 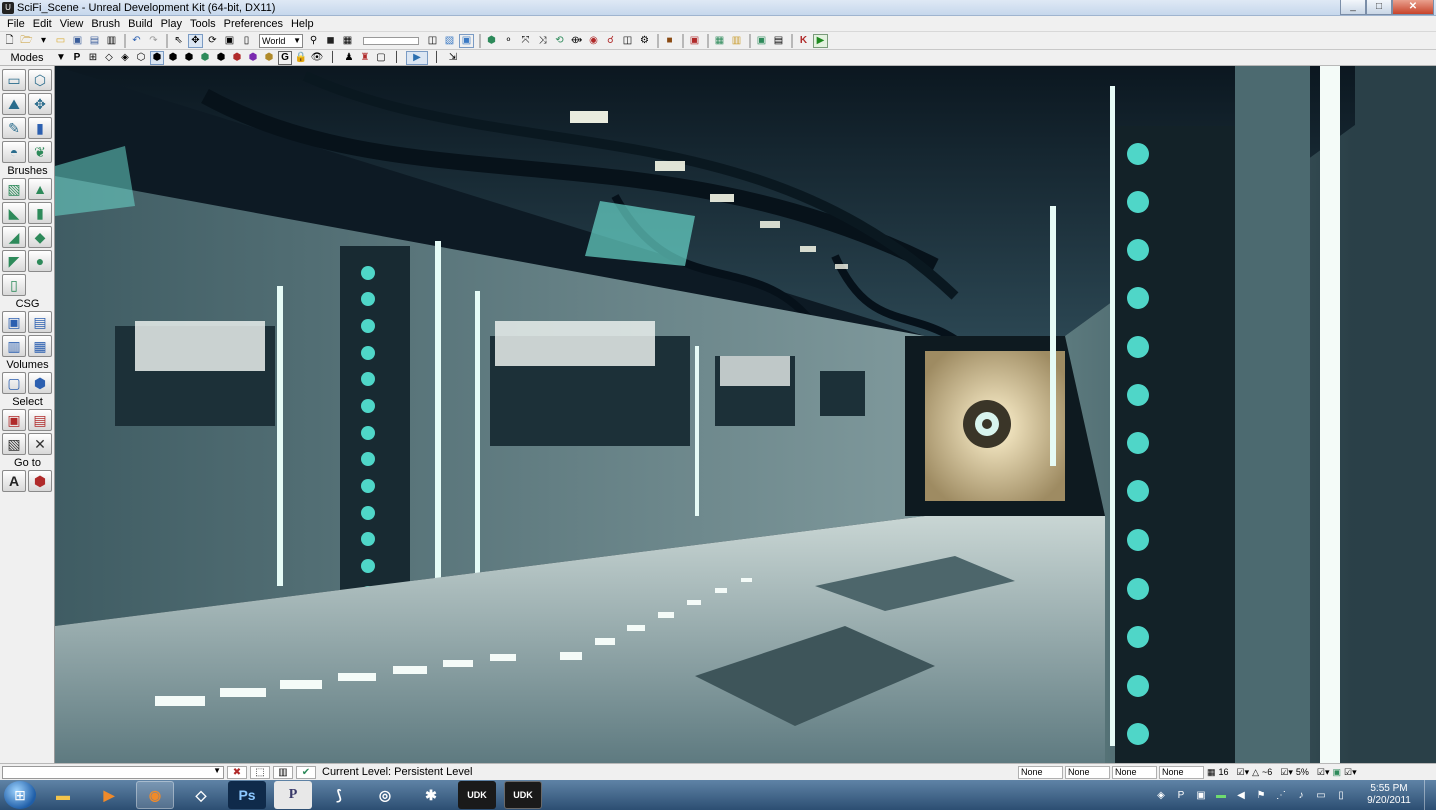 I want to click on play-in-viewport-icon: ▥, so click(x=736, y=41).